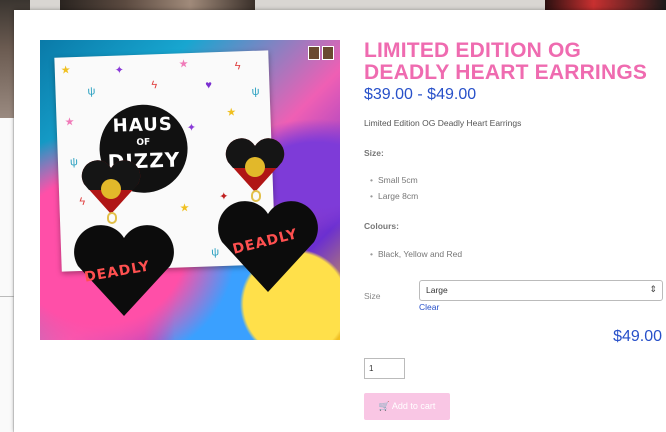  I want to click on cart-icon: 🛒, so click(384, 406).